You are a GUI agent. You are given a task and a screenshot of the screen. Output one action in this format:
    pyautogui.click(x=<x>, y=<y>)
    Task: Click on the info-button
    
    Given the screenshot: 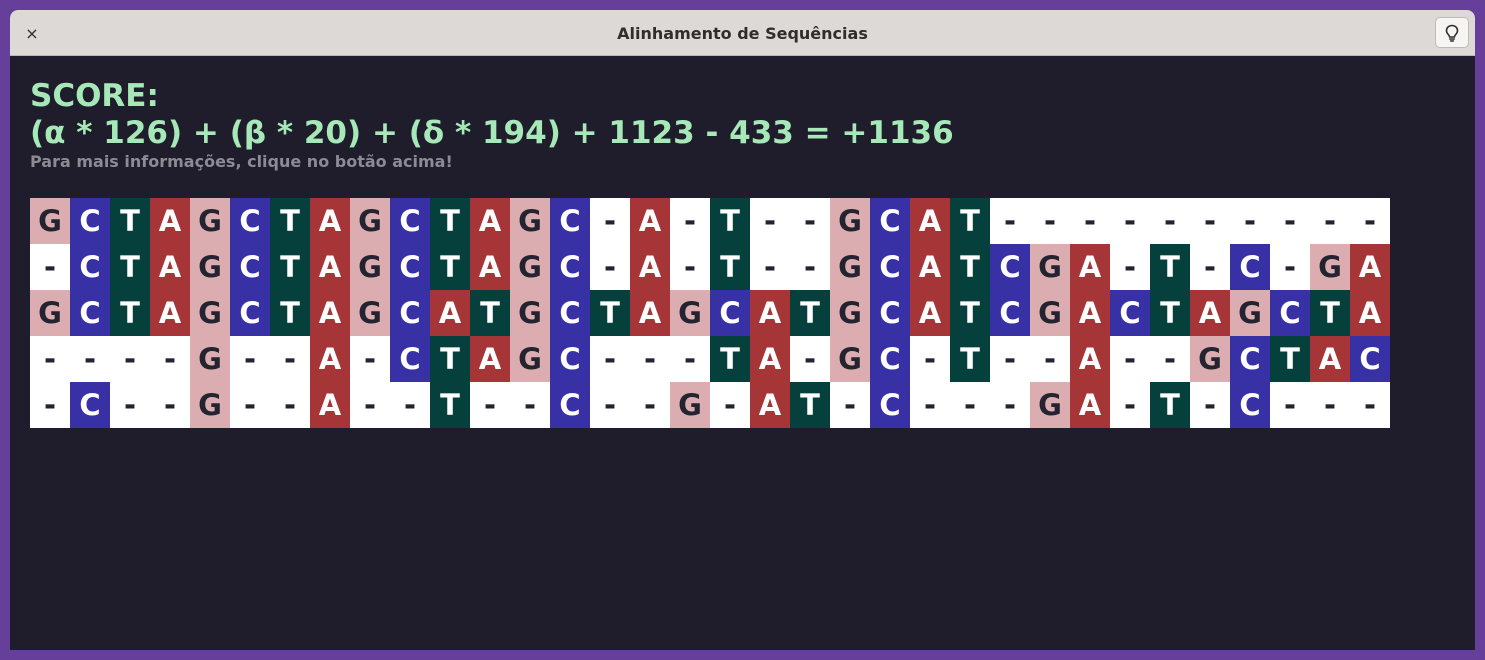 What is the action you would take?
    pyautogui.click(x=1452, y=32)
    